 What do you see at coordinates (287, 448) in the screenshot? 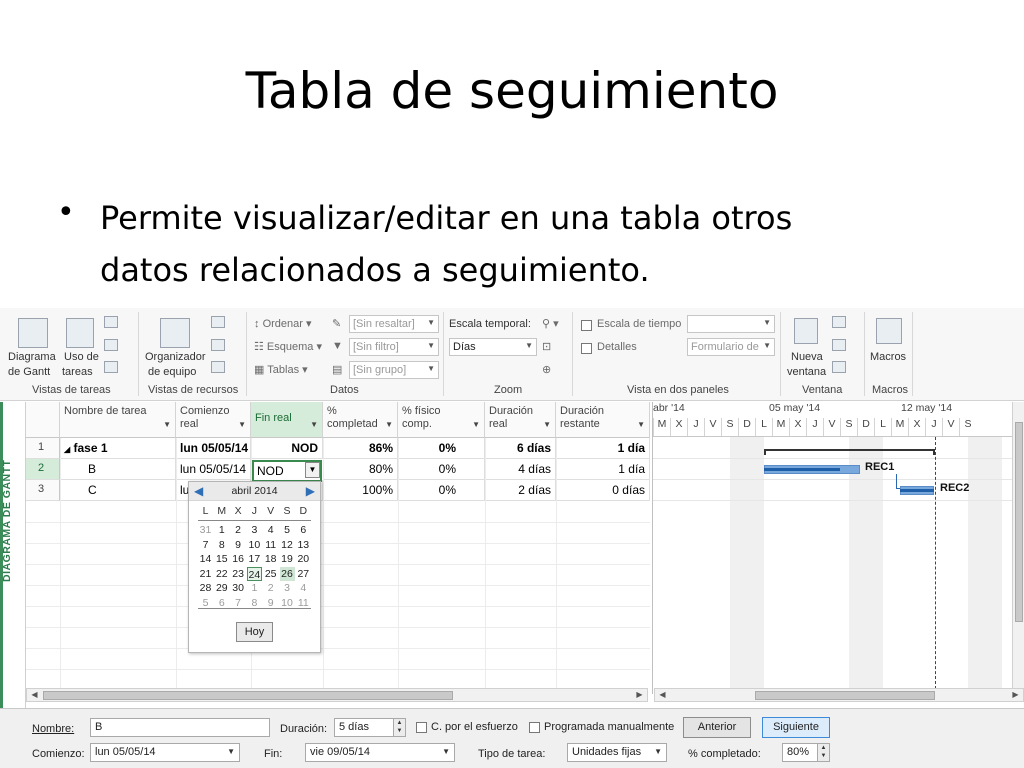
I see `actual-finish-cell: NOD` at bounding box center [287, 448].